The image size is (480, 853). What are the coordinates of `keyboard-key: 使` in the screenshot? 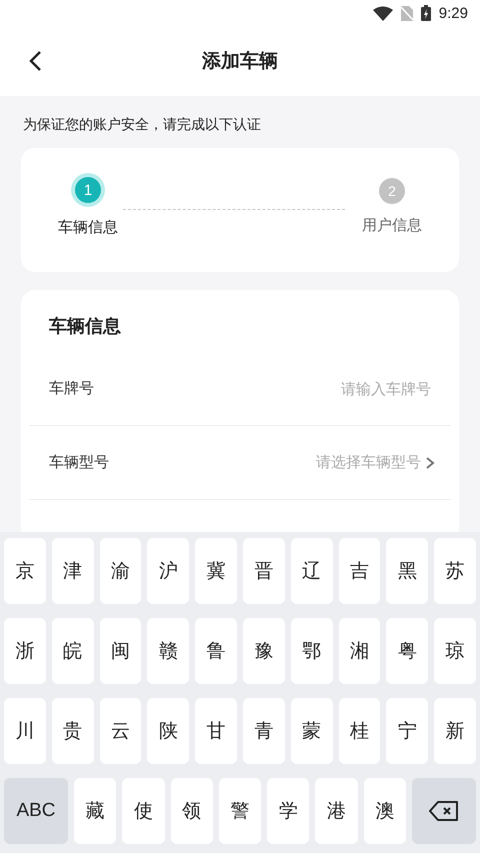 It's located at (143, 811).